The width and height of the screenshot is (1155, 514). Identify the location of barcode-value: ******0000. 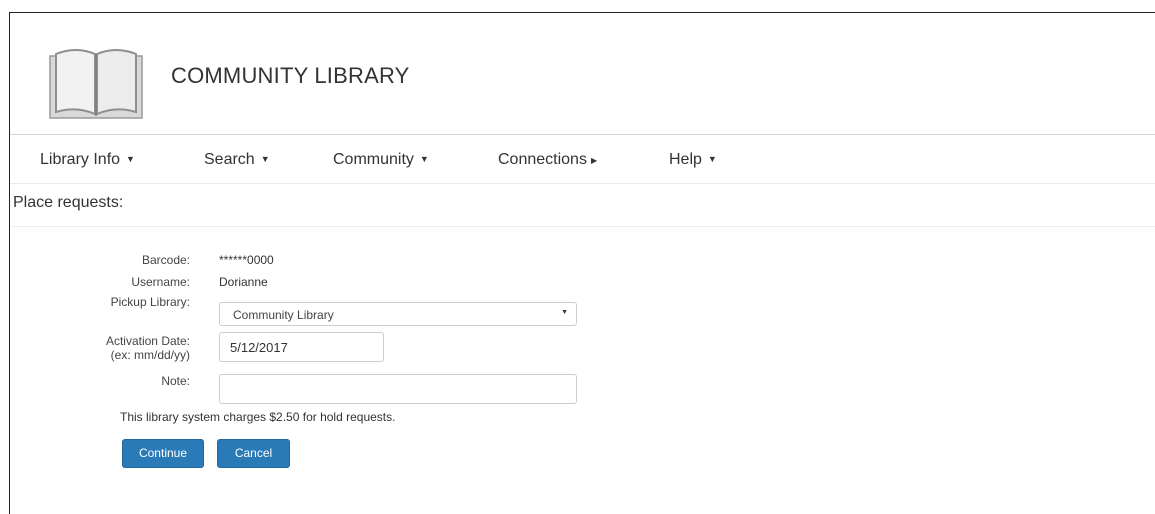
(246, 260).